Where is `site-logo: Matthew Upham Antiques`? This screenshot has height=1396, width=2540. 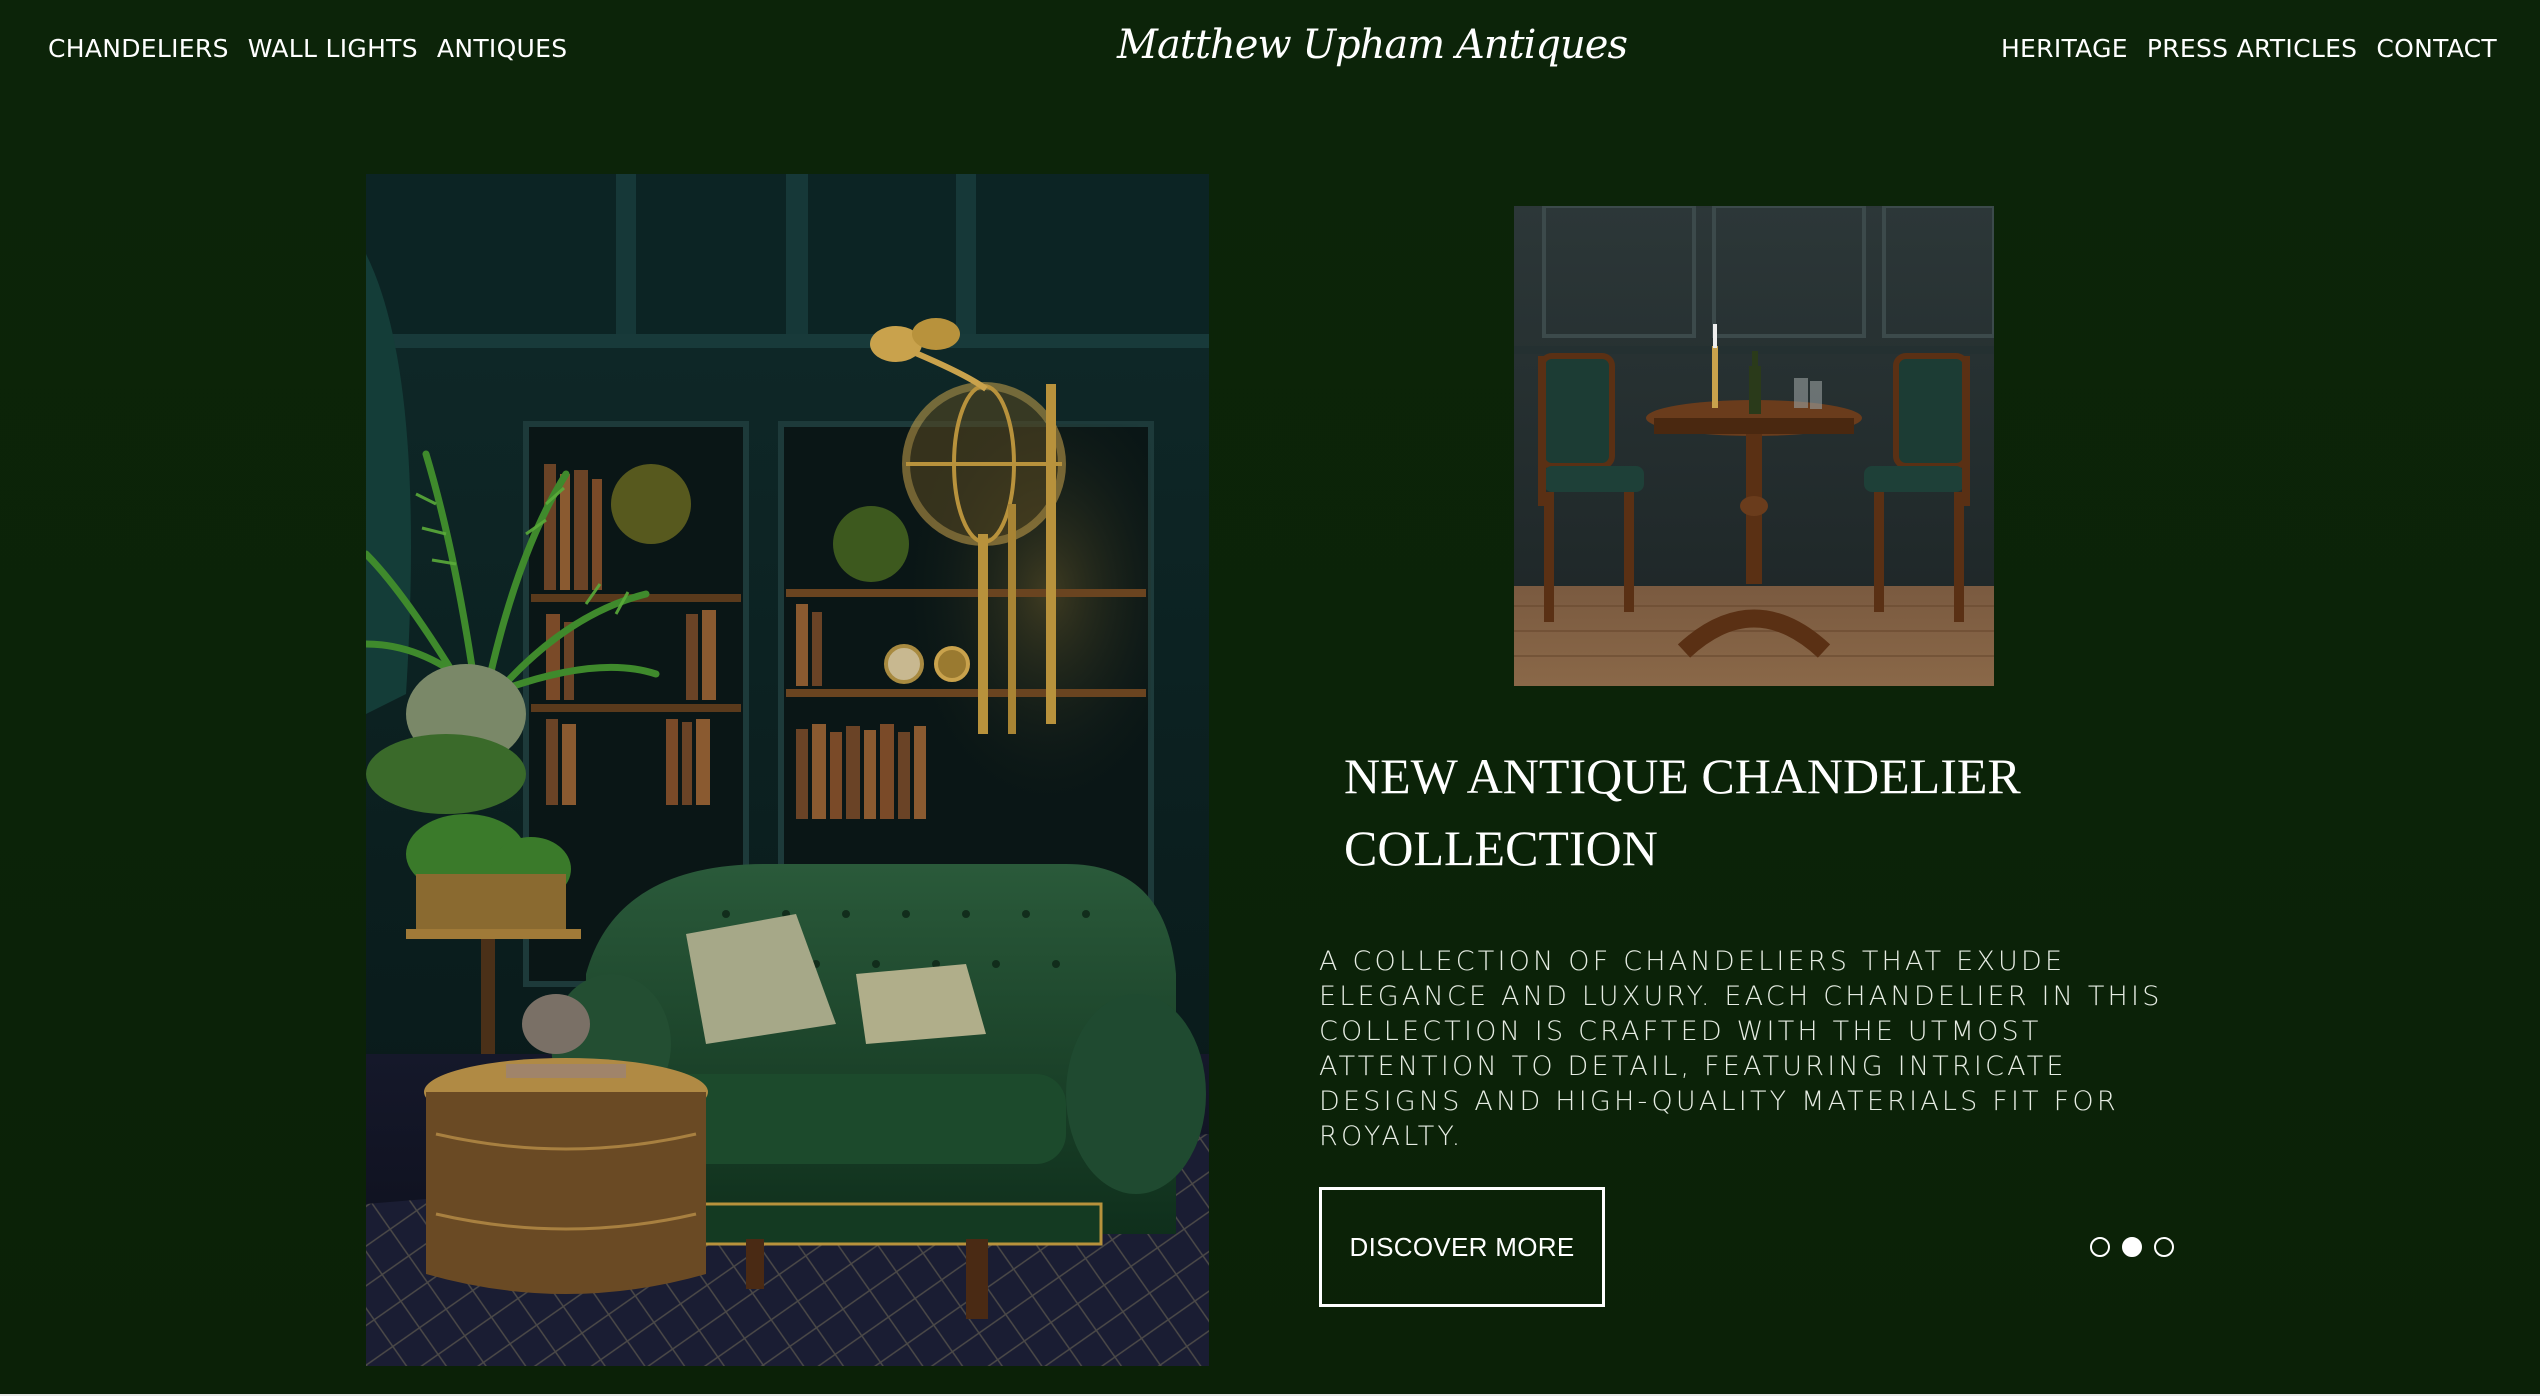 site-logo: Matthew Upham Antiques is located at coordinates (1372, 45).